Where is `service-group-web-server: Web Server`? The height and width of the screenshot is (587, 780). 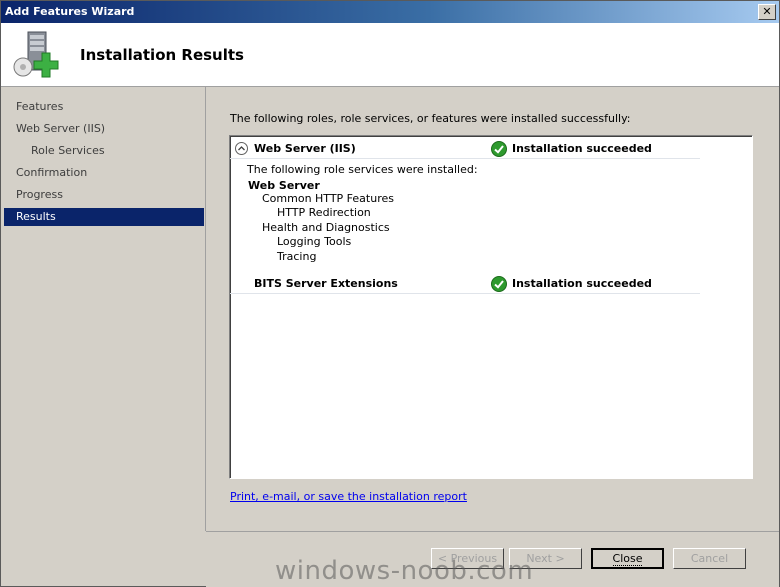 service-group-web-server: Web Server is located at coordinates (284, 185).